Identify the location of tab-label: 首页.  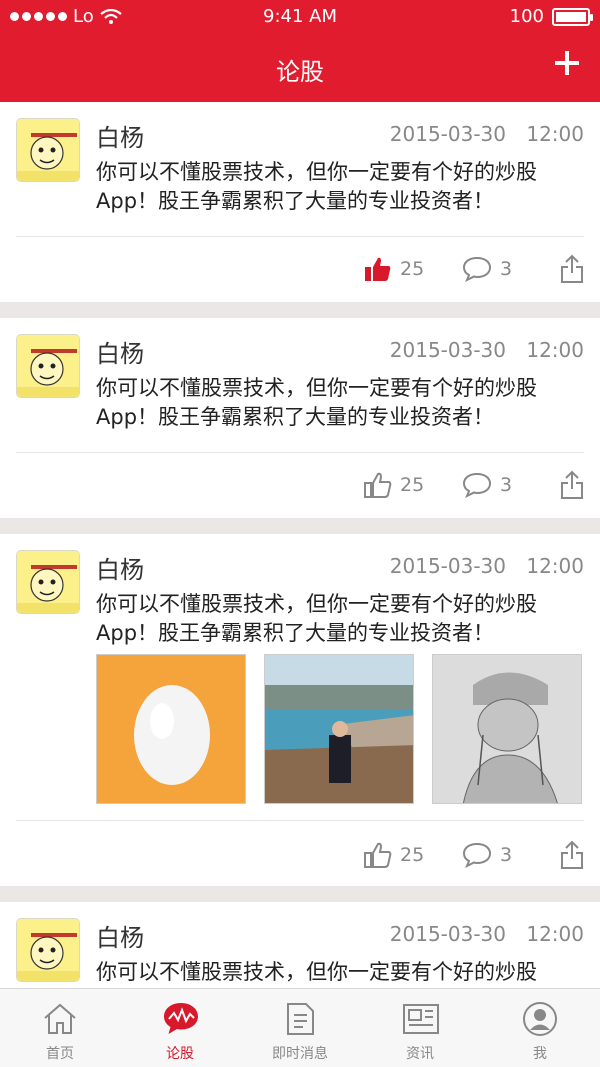
(60, 1054).